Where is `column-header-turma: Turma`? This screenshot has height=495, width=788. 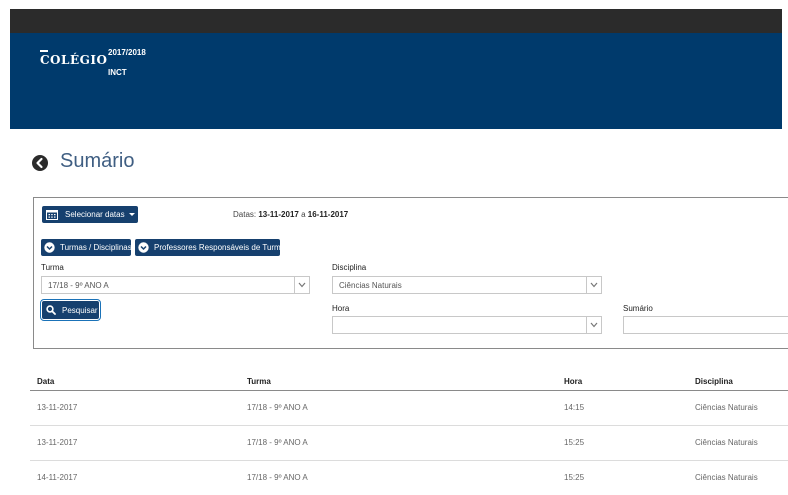 column-header-turma: Turma is located at coordinates (259, 381).